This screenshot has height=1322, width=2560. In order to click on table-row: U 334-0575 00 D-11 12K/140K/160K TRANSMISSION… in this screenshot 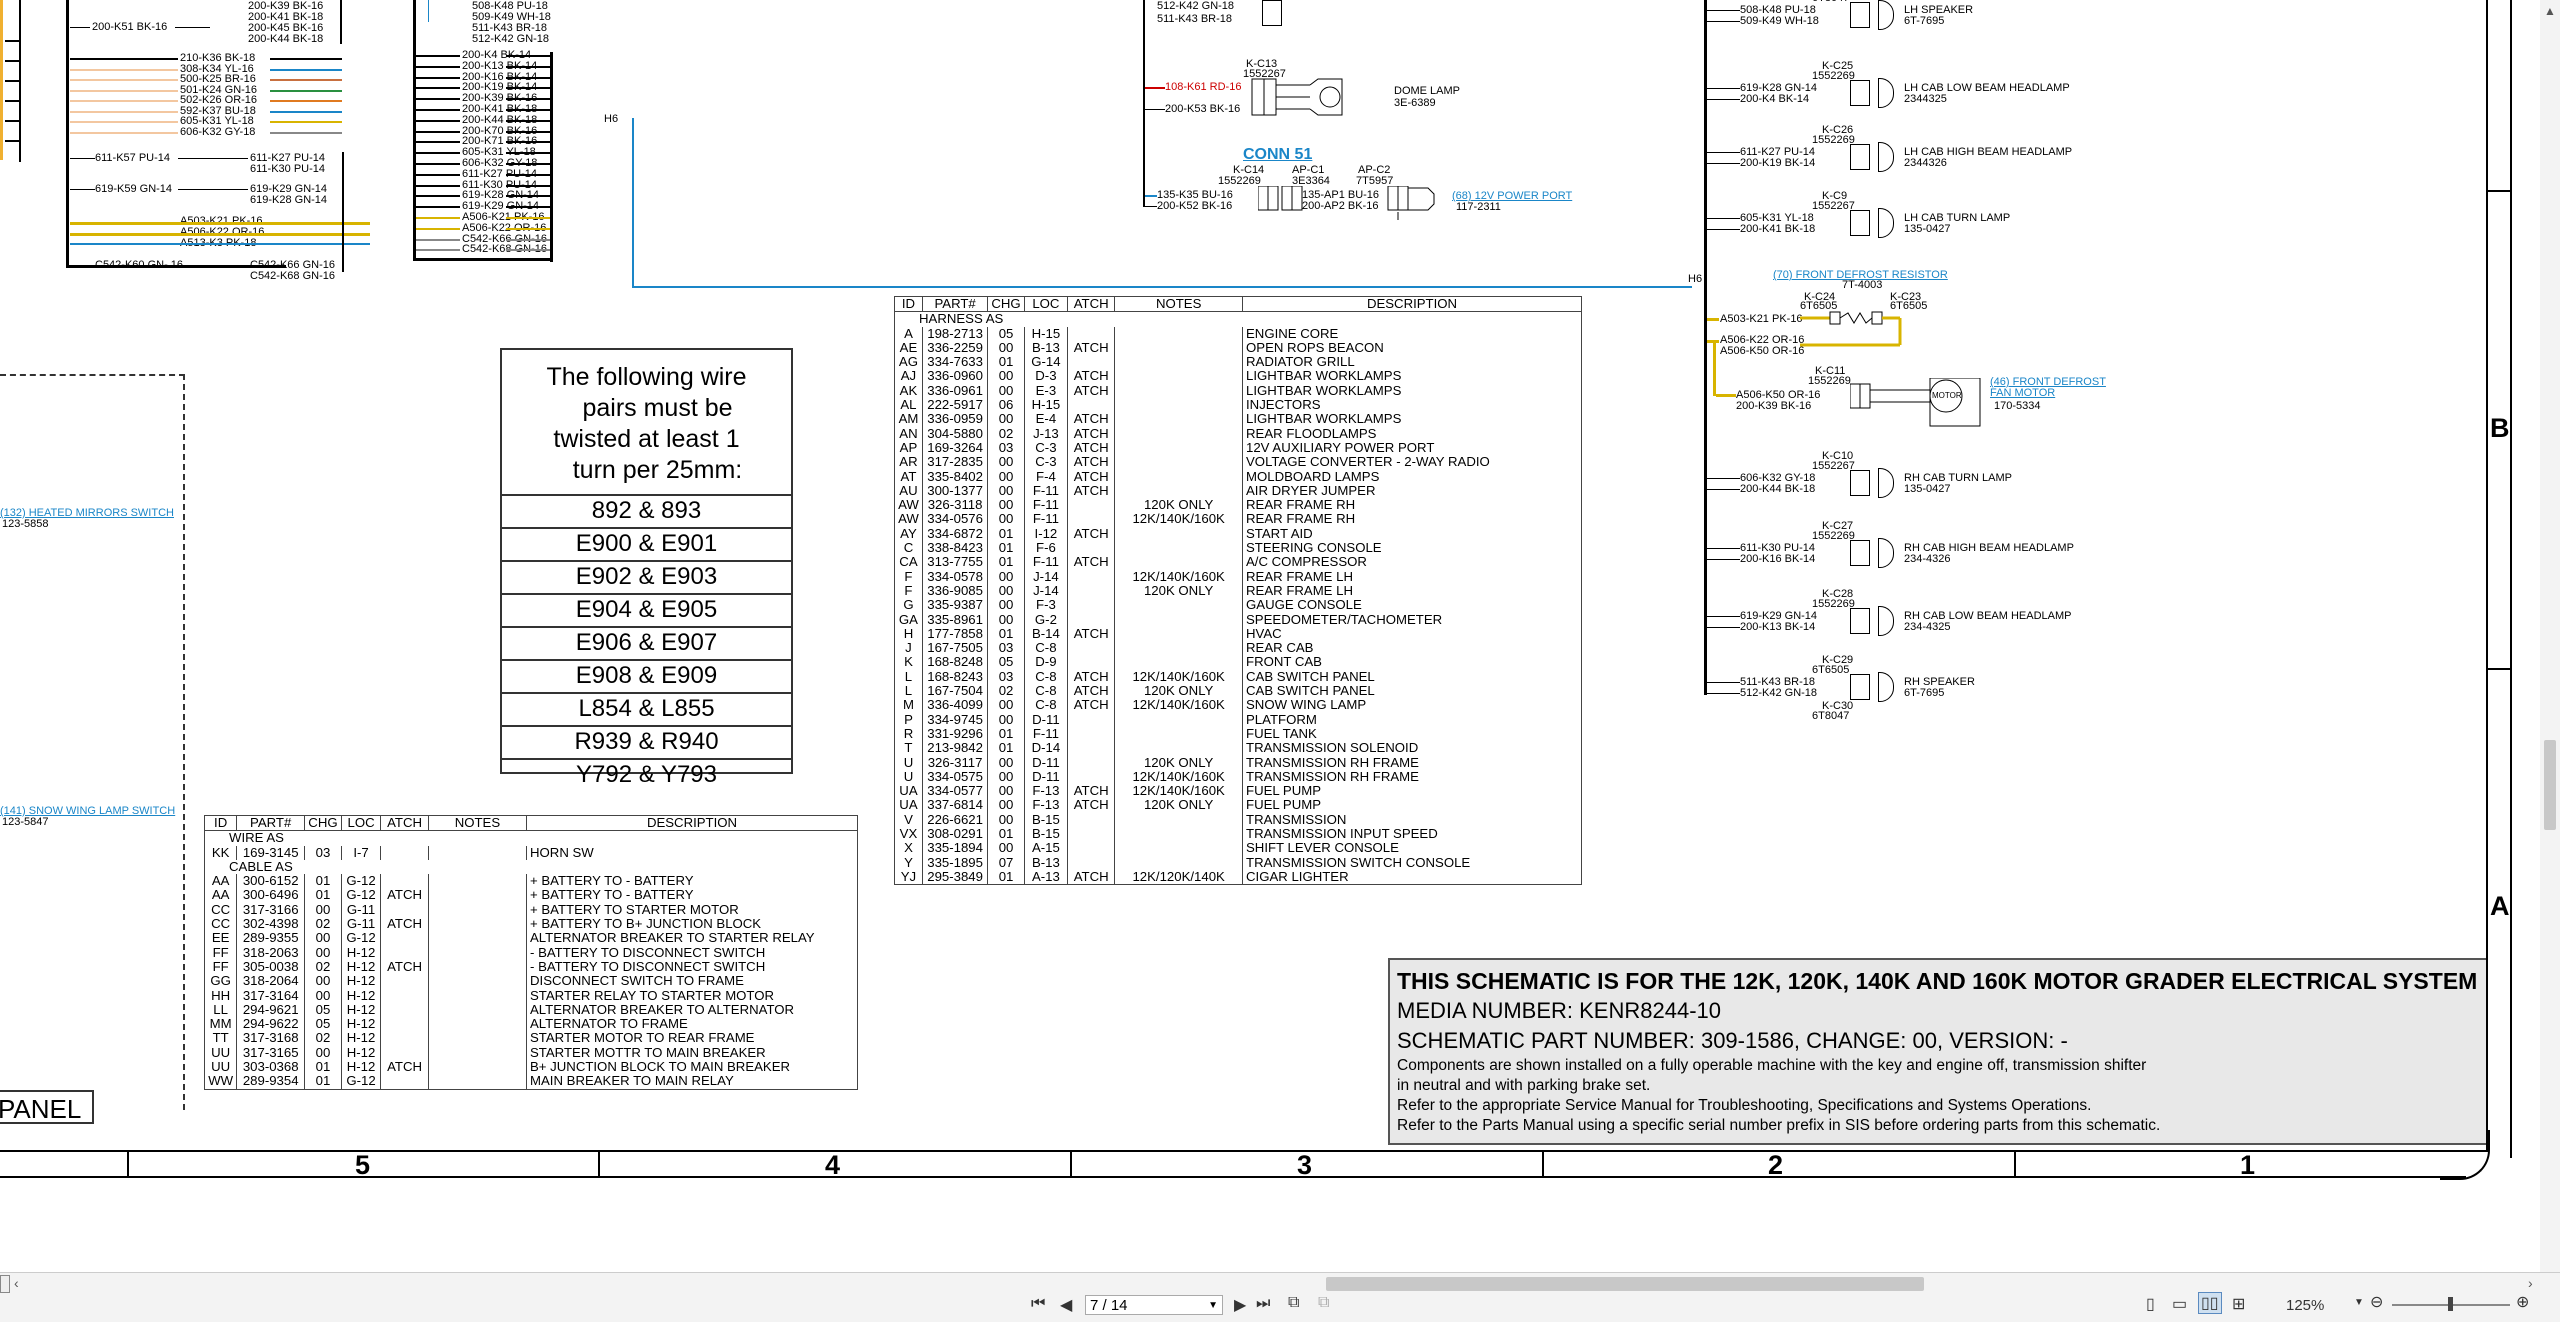, I will do `click(1238, 777)`.